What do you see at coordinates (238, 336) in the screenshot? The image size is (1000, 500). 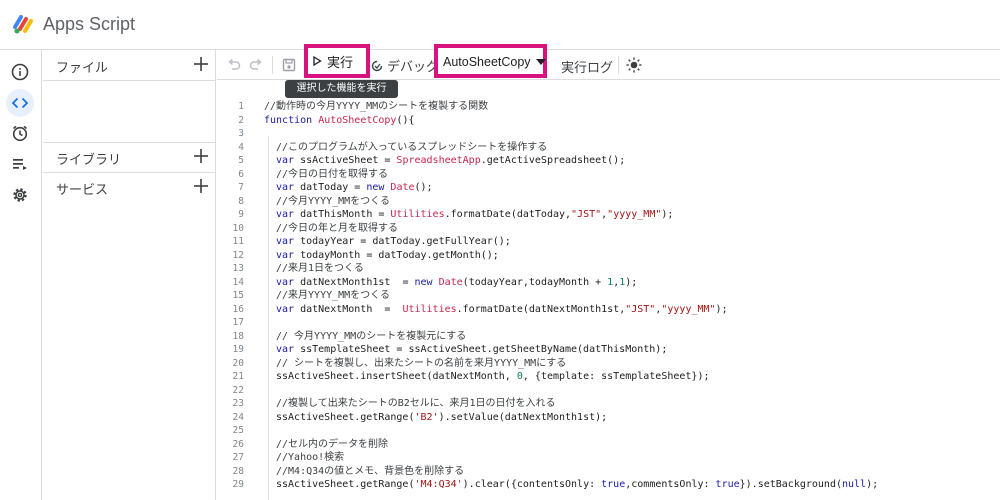 I see `line-number: 18` at bounding box center [238, 336].